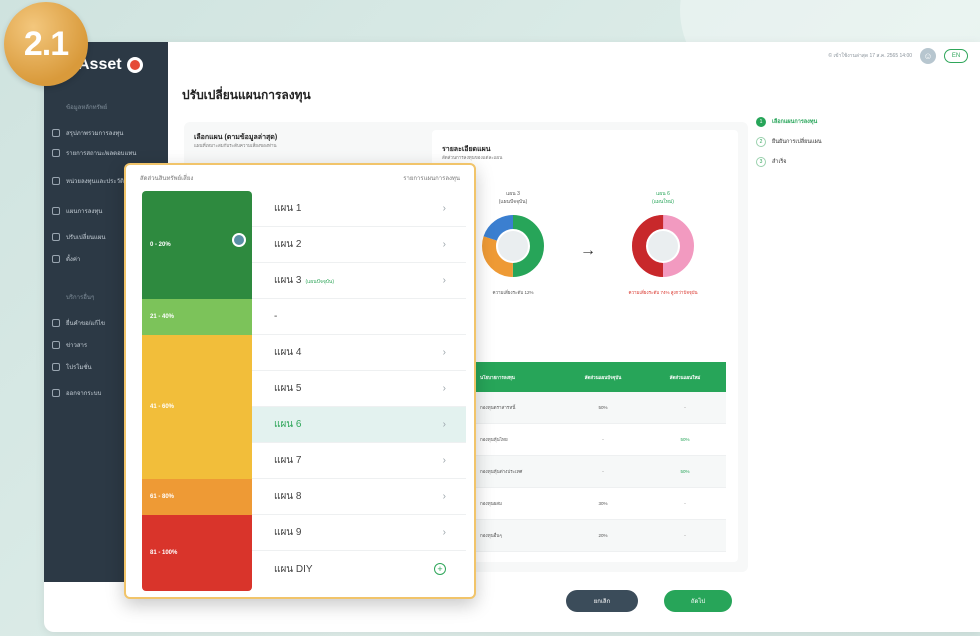 This screenshot has width=980, height=636. Describe the element at coordinates (87, 108) in the screenshot. I see `sidebar-section-title: ข้อมูลหลักทรัพย์` at that location.